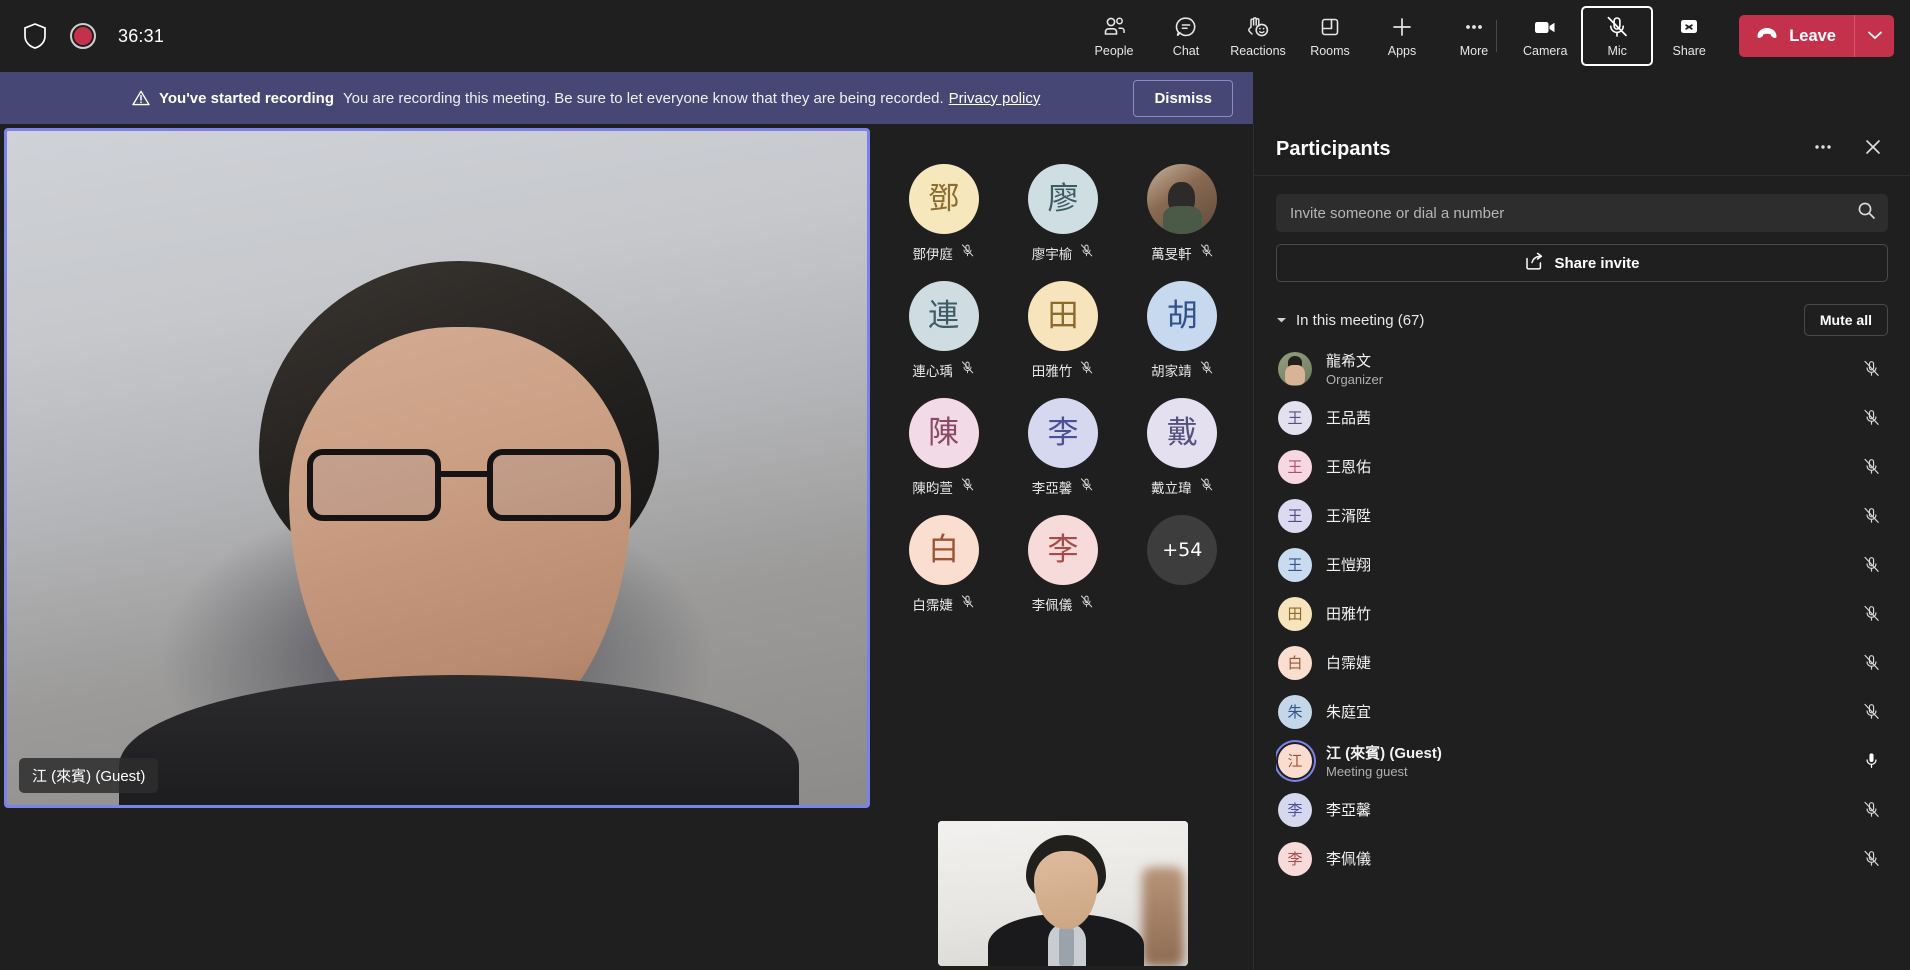 This screenshot has width=1910, height=970. Describe the element at coordinates (1582, 263) in the screenshot. I see `share-invite-button: Share invite` at that location.